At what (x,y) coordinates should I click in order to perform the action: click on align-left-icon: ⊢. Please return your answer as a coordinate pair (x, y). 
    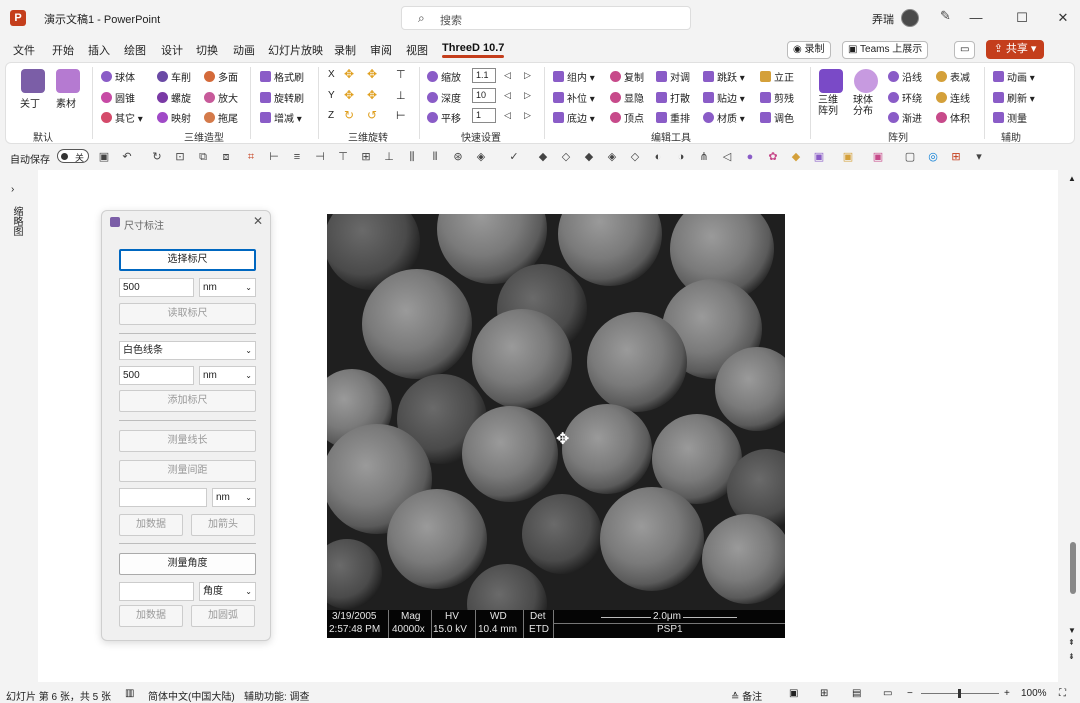
    Looking at the image, I should click on (274, 157).